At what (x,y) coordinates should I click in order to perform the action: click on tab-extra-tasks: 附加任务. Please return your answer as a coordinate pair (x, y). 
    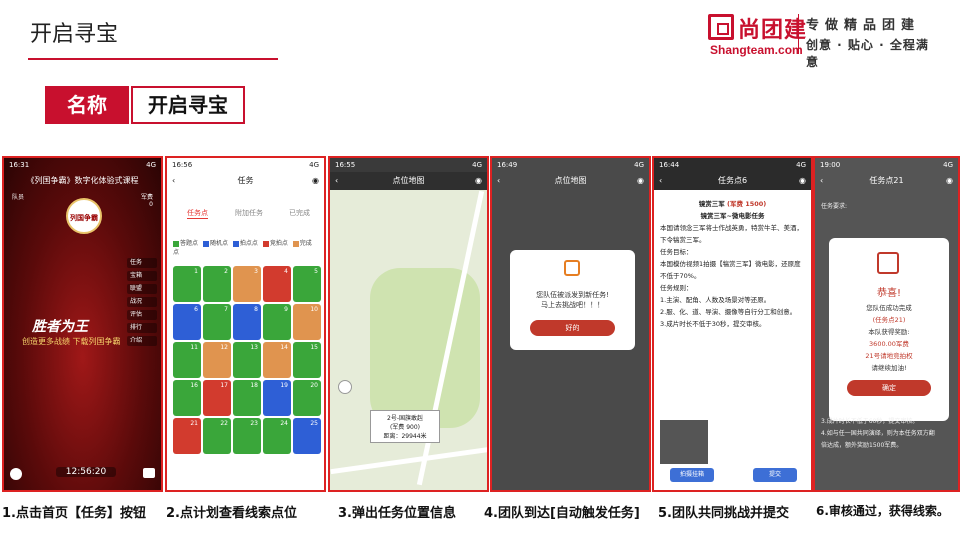
    Looking at the image, I should click on (249, 213).